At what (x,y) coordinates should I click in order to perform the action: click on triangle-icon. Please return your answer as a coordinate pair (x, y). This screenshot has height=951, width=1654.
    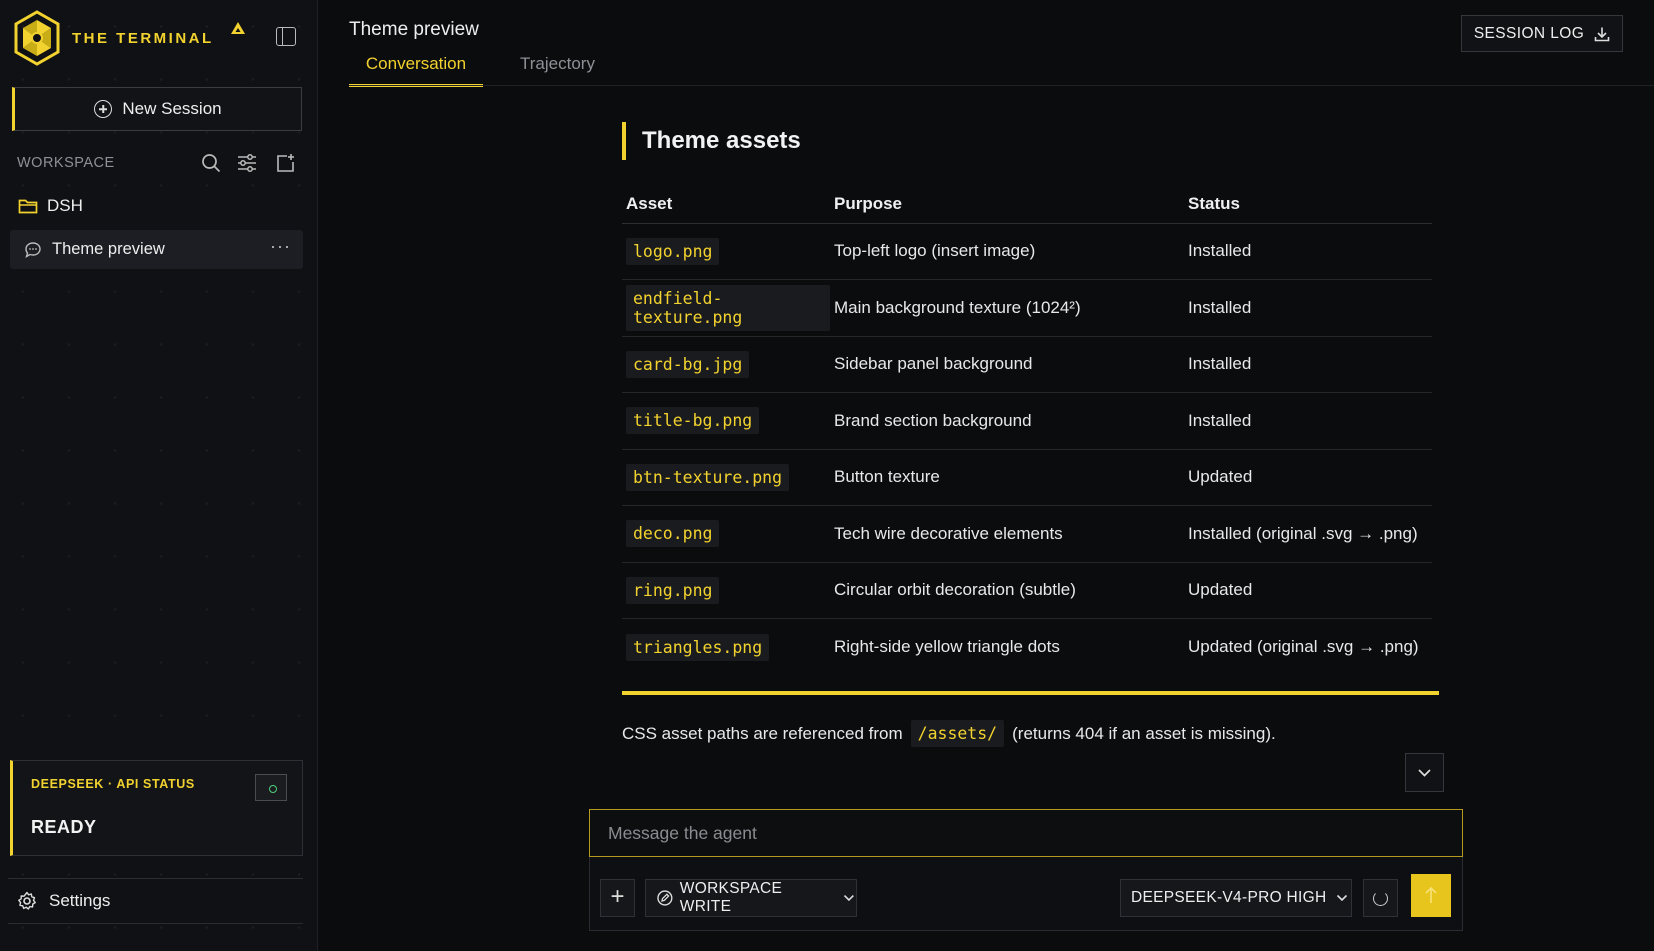
    Looking at the image, I should click on (238, 28).